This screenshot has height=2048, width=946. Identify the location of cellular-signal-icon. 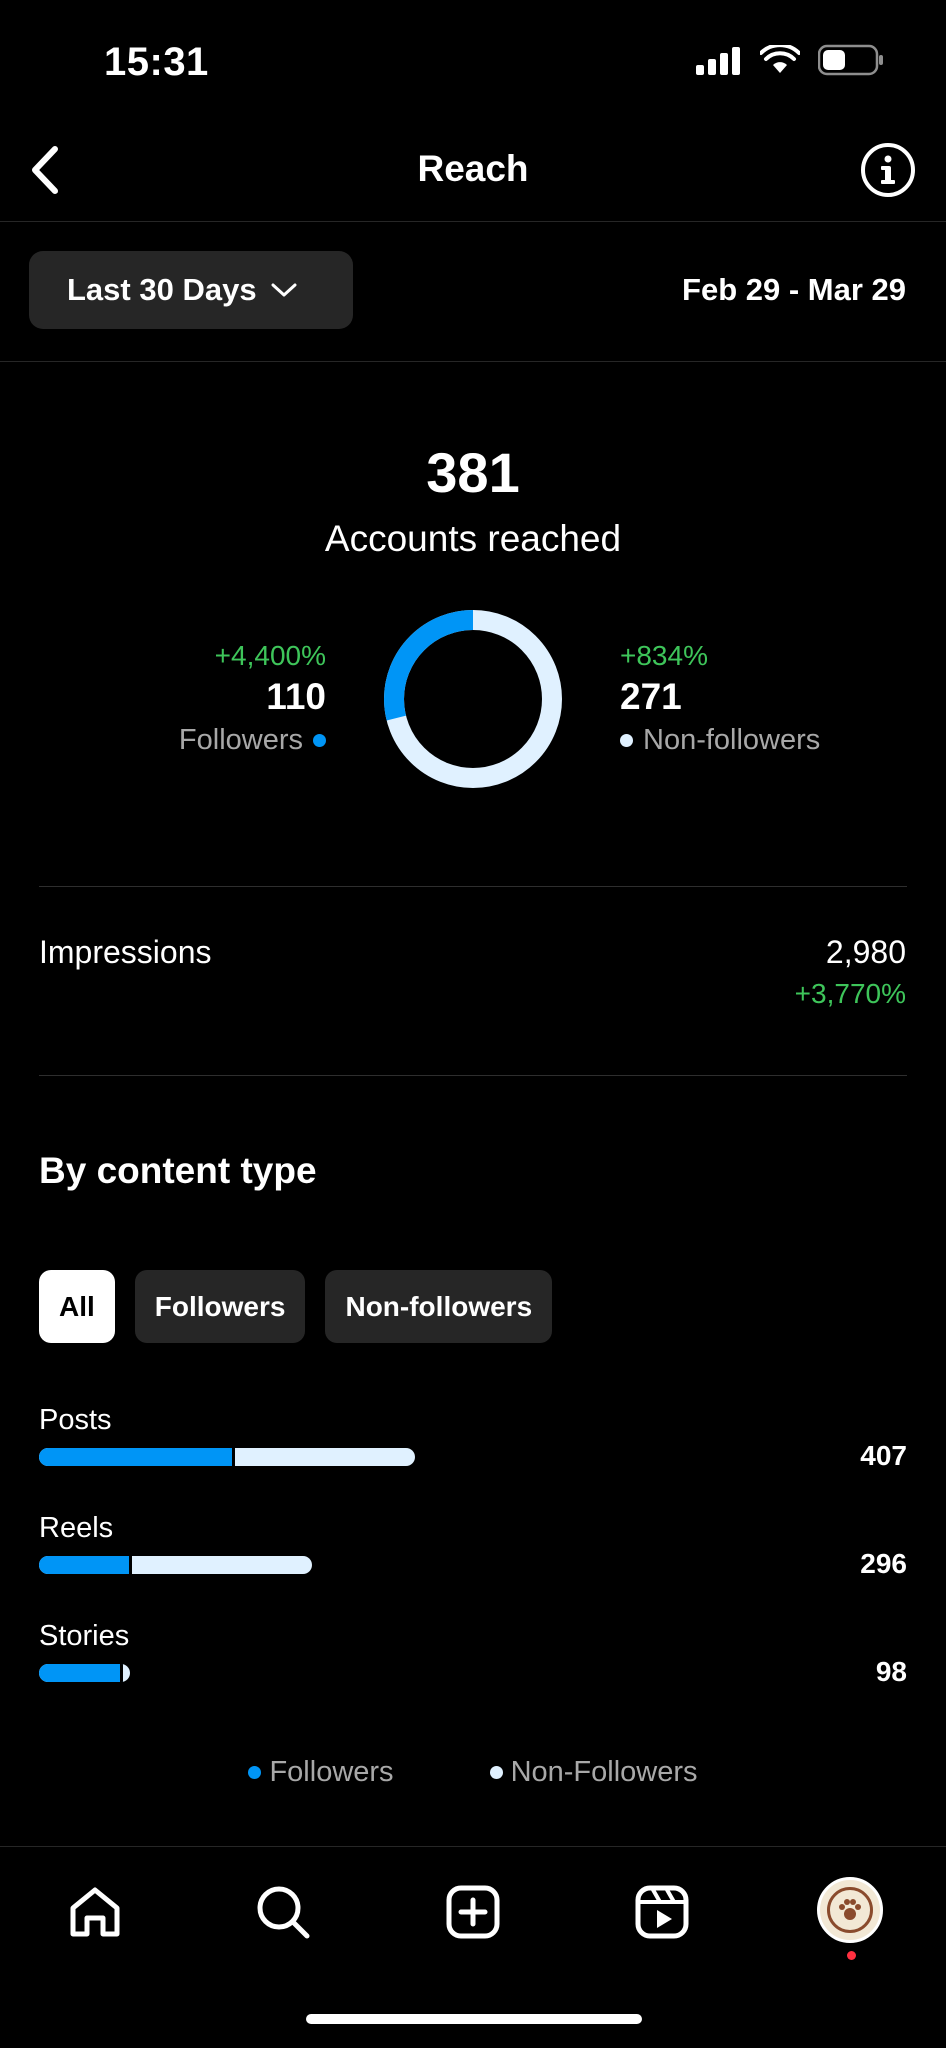
(718, 61).